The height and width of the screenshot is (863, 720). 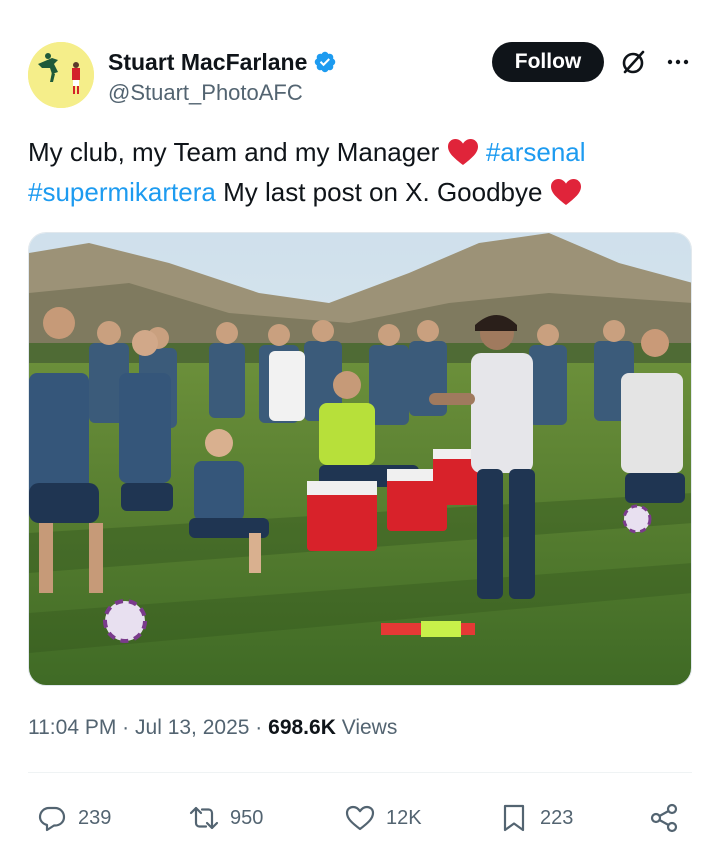 I want to click on author-display-name: Stuart MacFarlane, so click(x=207, y=62).